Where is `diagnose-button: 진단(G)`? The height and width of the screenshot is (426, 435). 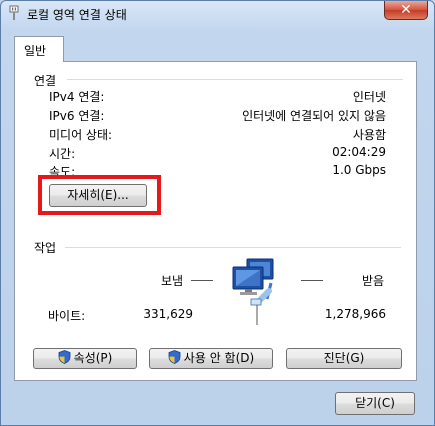 diagnose-button: 진단(G) is located at coordinates (344, 358).